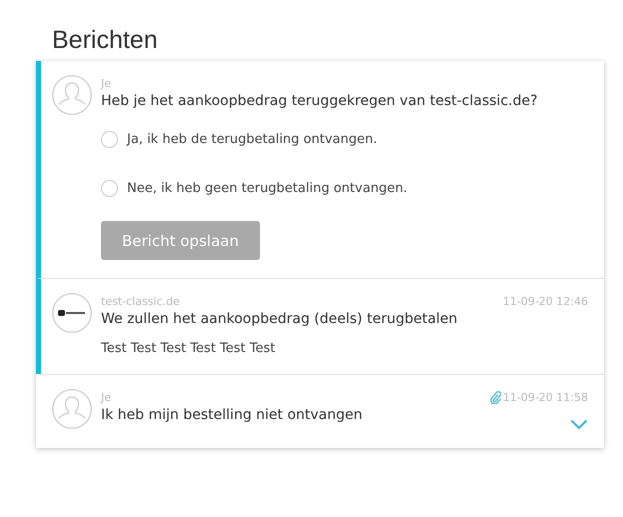 The image size is (623, 517). Describe the element at coordinates (344, 319) in the screenshot. I see `message-subject: We zullen het aankoopbedrag (deels) terugbetalen` at that location.